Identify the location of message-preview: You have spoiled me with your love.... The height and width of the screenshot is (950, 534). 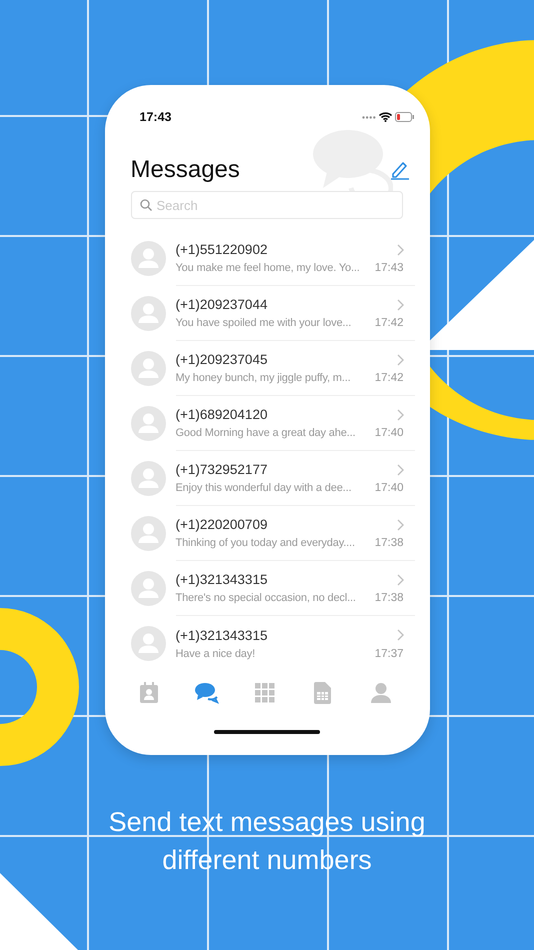
(264, 323).